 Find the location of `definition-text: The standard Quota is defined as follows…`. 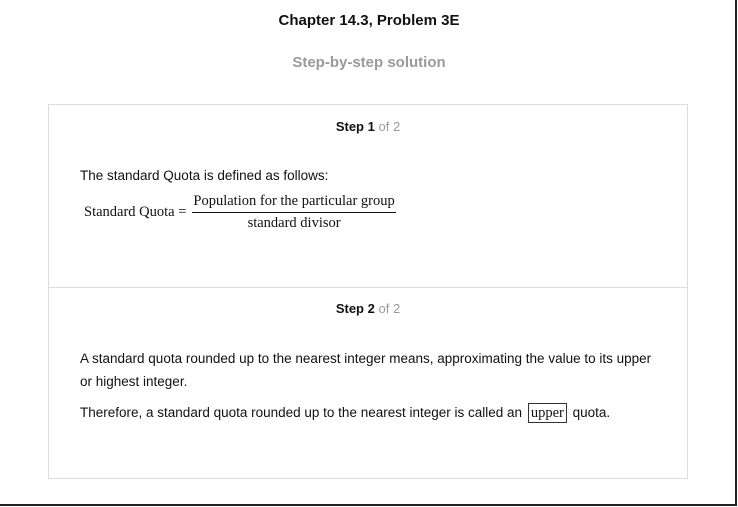

definition-text: The standard Quota is defined as follows… is located at coordinates (204, 175).